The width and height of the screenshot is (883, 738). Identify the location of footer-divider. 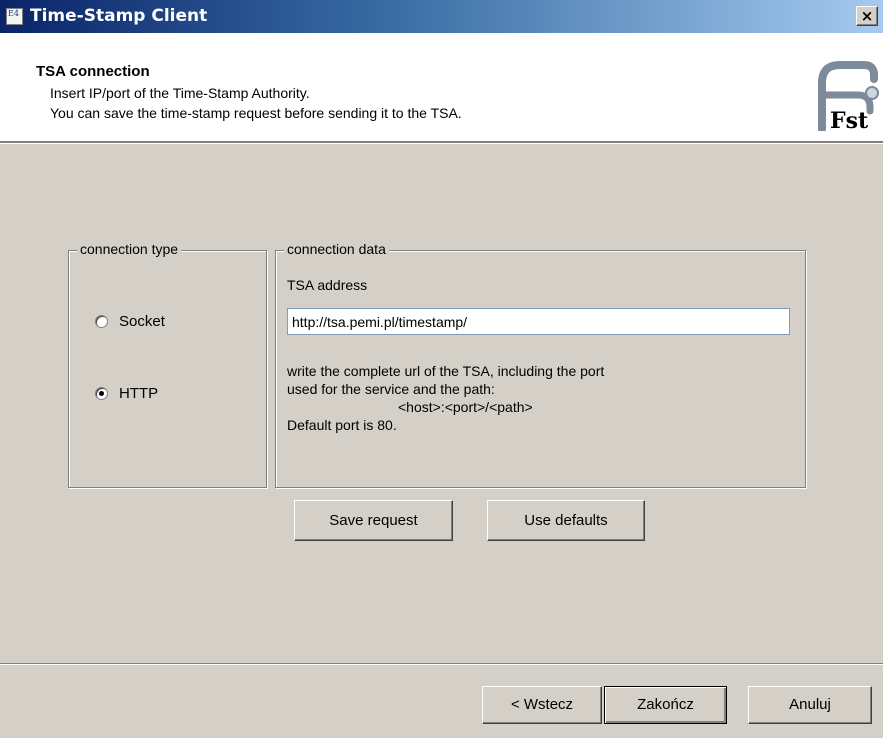
(441, 664).